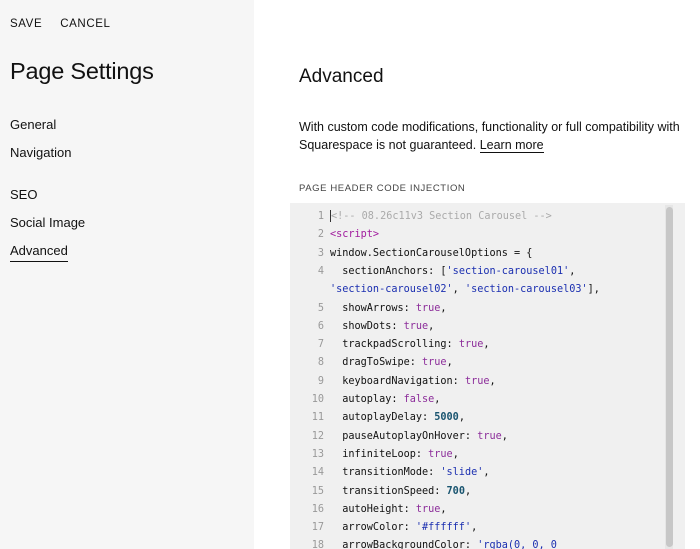 The height and width of the screenshot is (549, 700). I want to click on code-token: pauseAutoplayOnHover:, so click(404, 436).